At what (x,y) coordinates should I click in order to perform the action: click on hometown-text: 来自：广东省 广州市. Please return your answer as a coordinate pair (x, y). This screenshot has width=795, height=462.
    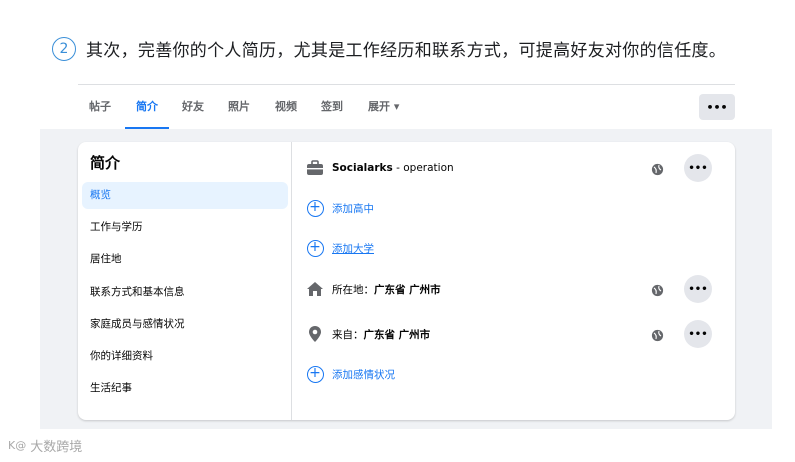
    Looking at the image, I should click on (381, 334).